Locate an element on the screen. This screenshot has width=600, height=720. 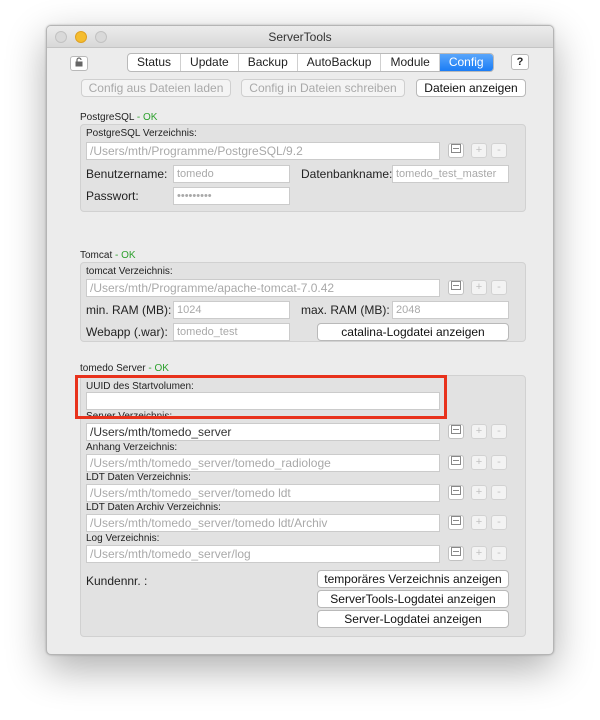
log-dir-plus-button: + is located at coordinates (479, 553).